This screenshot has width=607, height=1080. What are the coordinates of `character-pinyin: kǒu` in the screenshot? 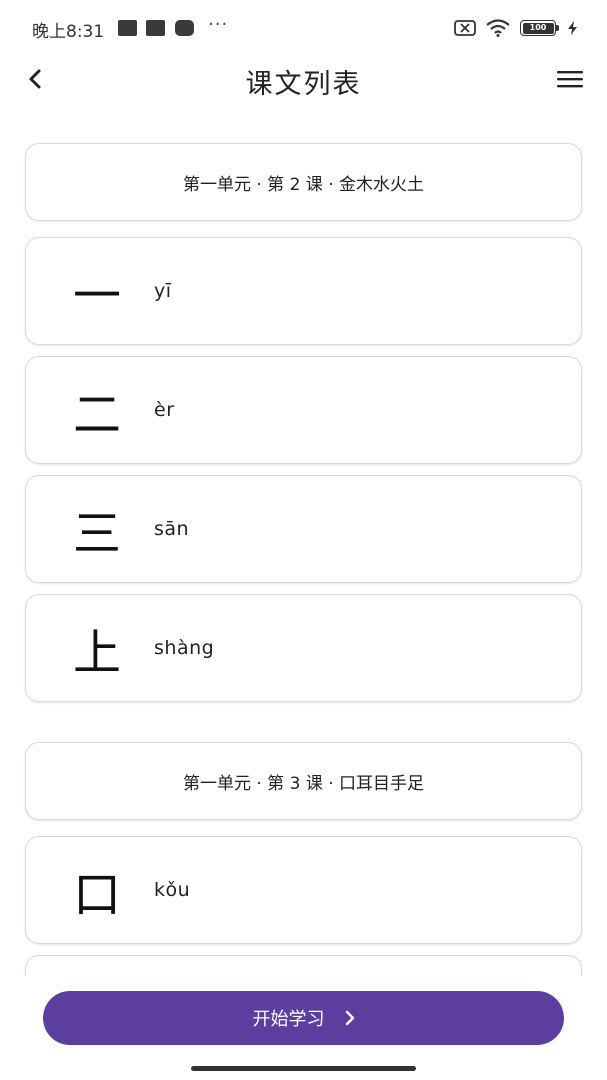 It's located at (172, 890).